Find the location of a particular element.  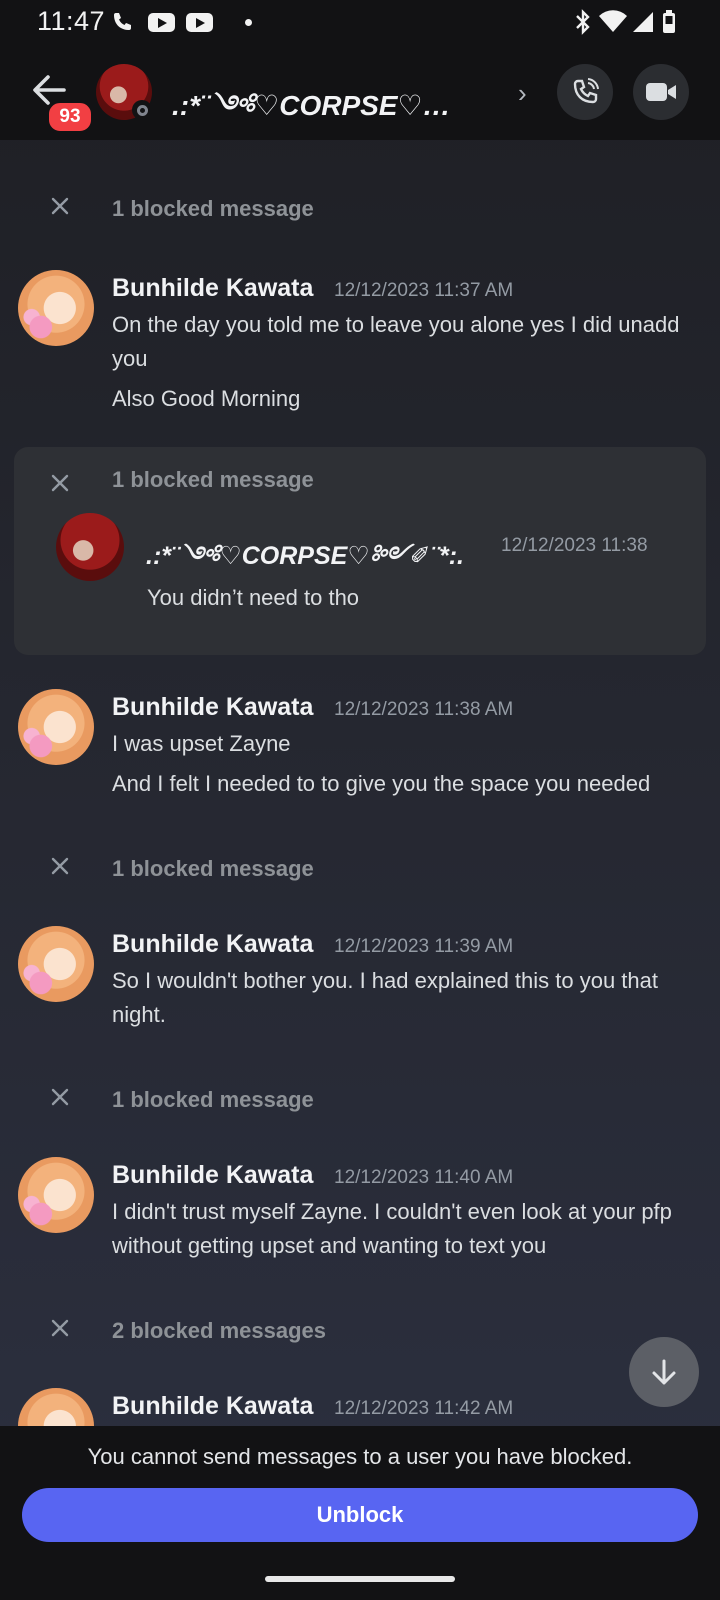

chevron-right-icon: › is located at coordinates (522, 93).